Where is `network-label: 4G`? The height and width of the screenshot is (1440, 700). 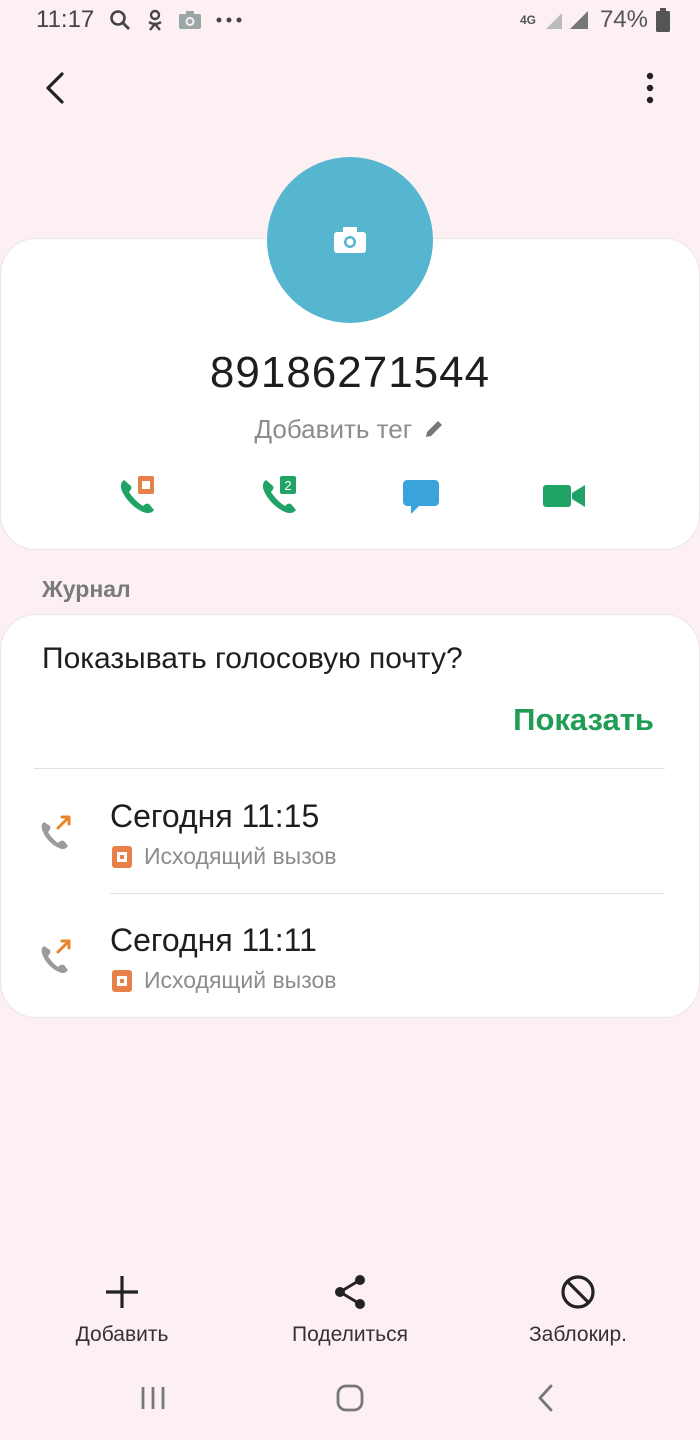
network-label: 4G is located at coordinates (527, 20).